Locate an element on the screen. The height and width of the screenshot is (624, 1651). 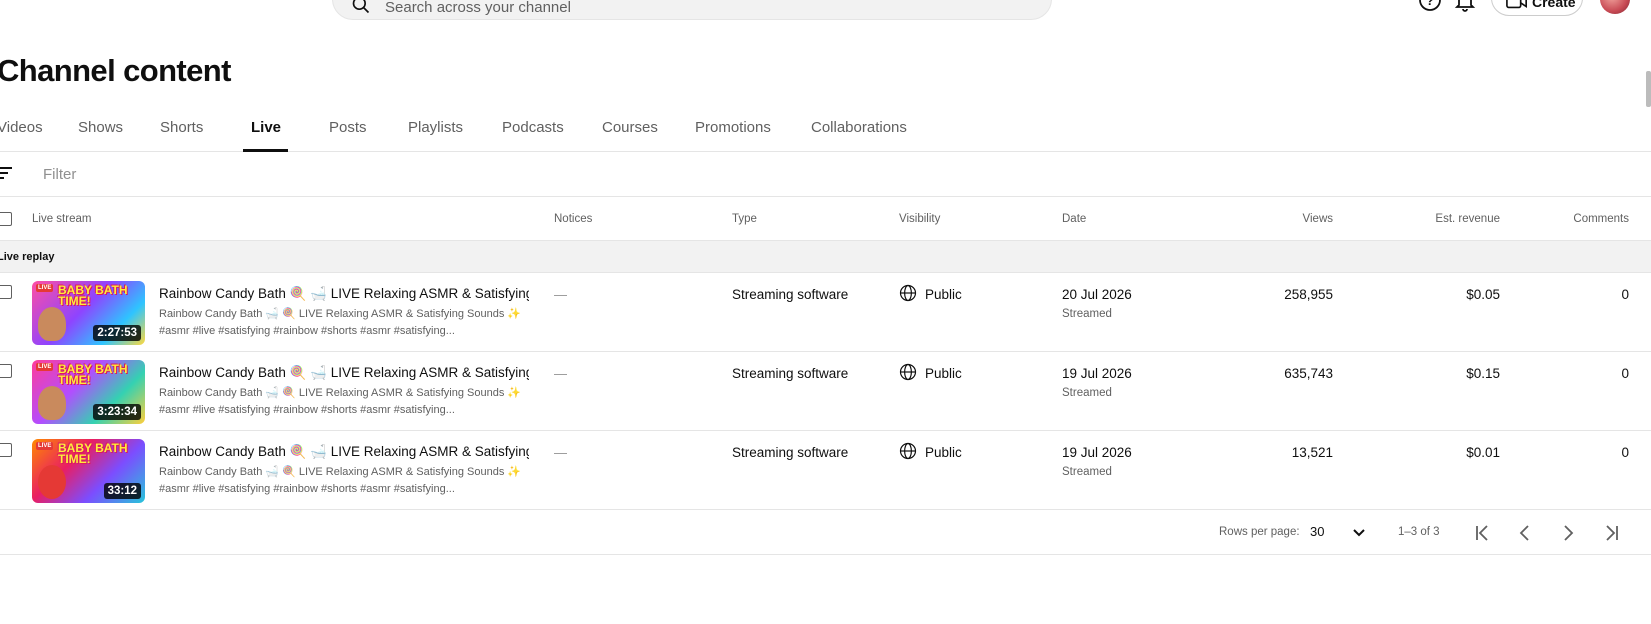
video-thumbnail: LIVE BABY BATH TIME! 33:12 is located at coordinates (88, 471).